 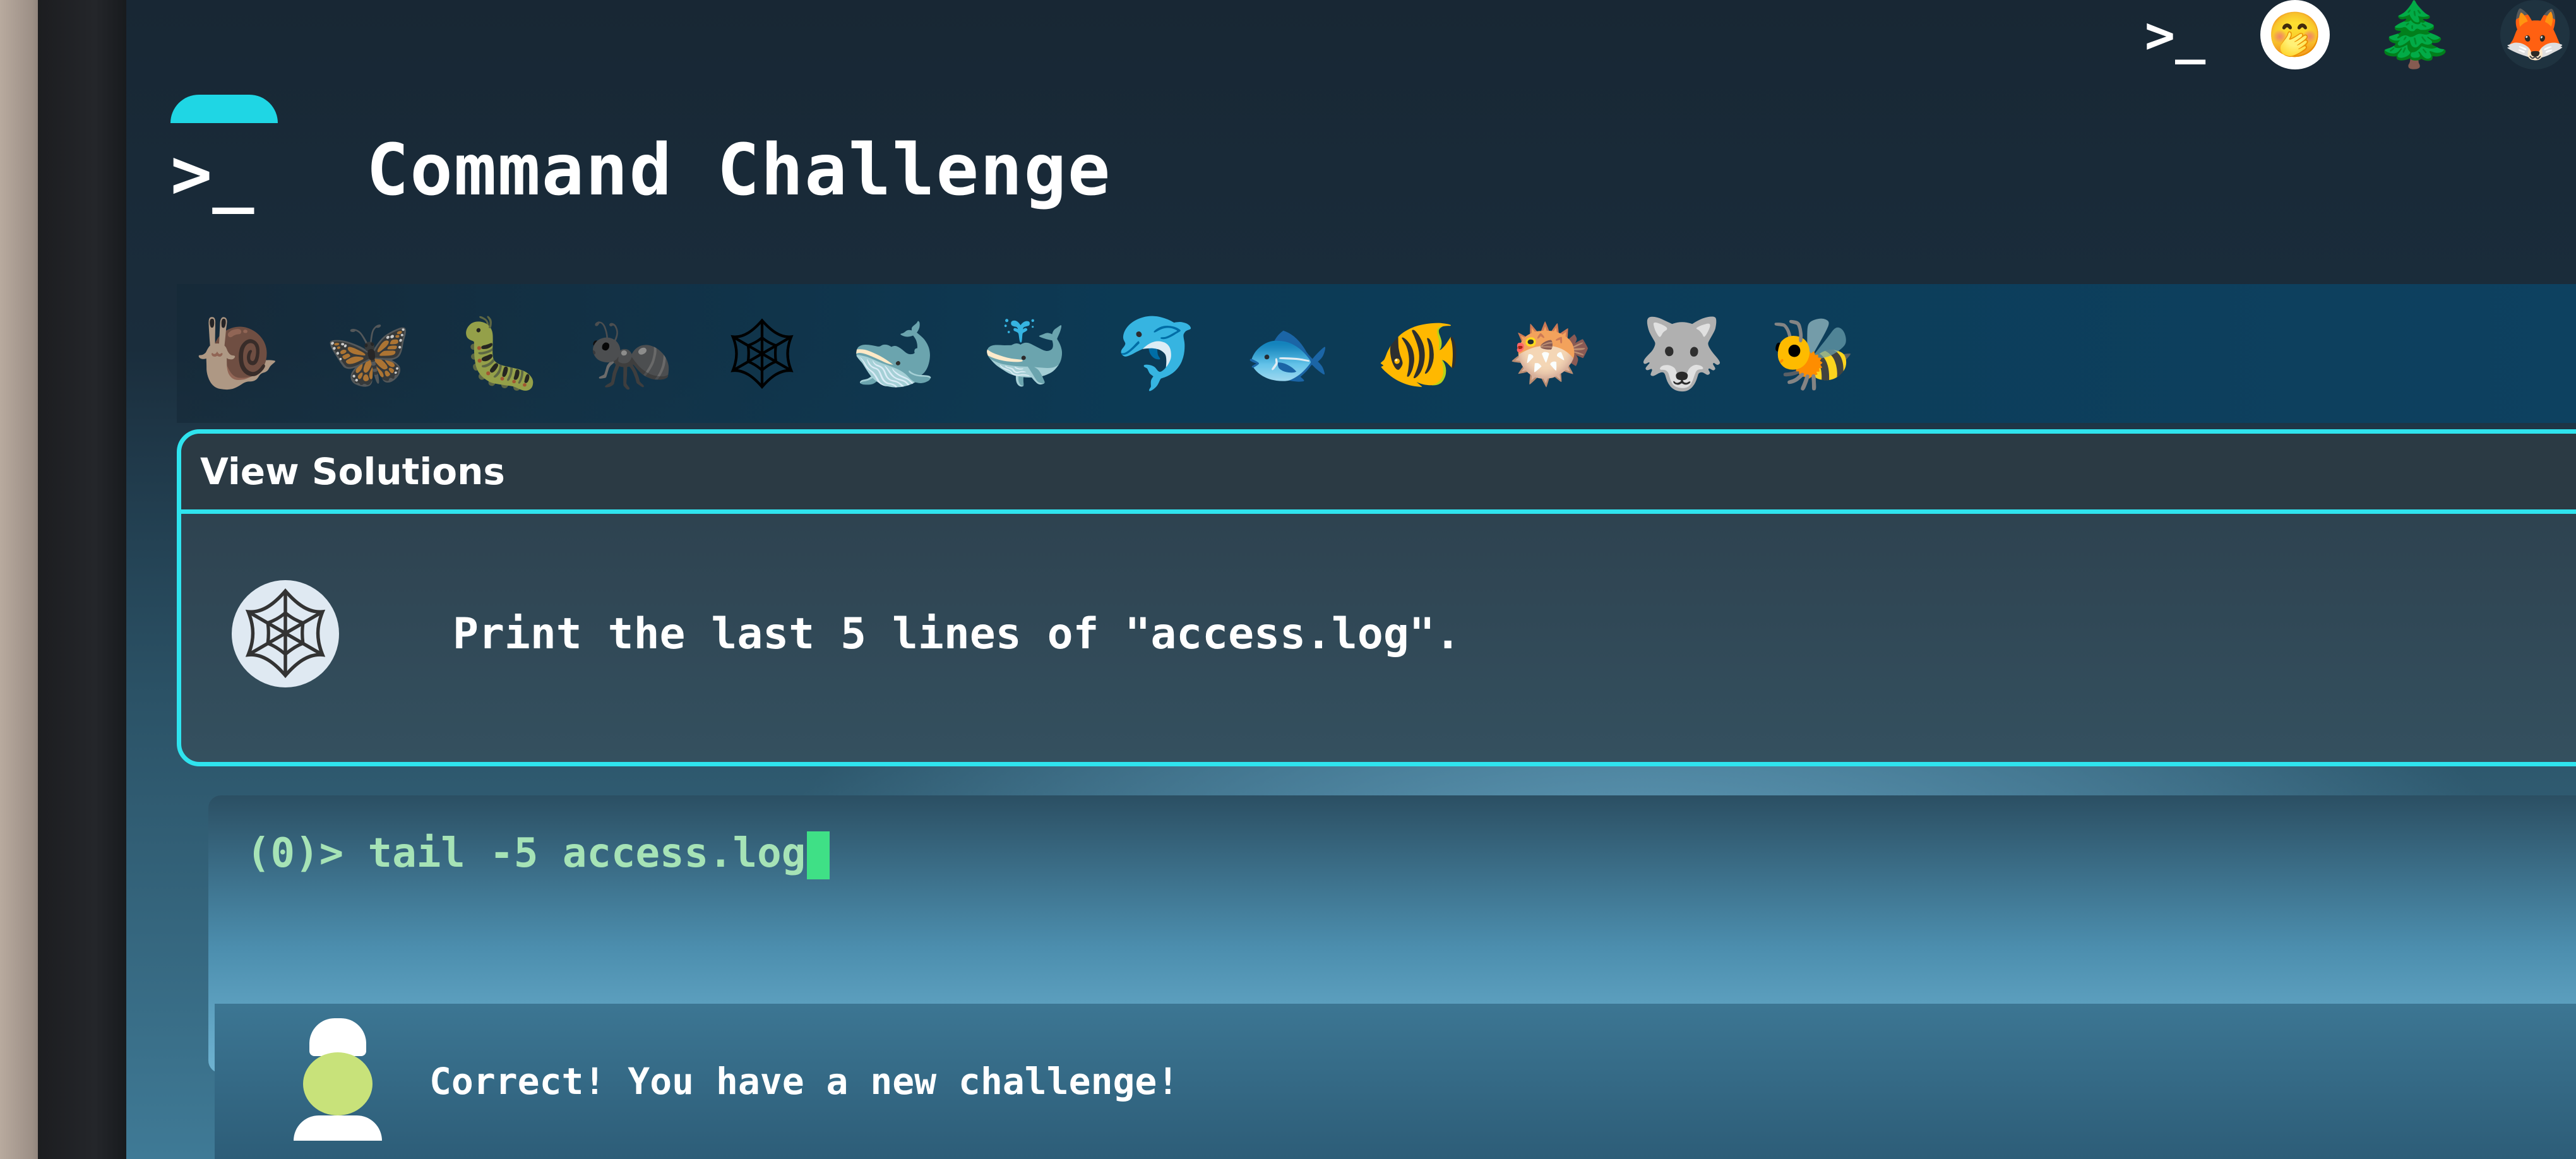 I want to click on terminal-logo-icon: >_, so click(x=212, y=173).